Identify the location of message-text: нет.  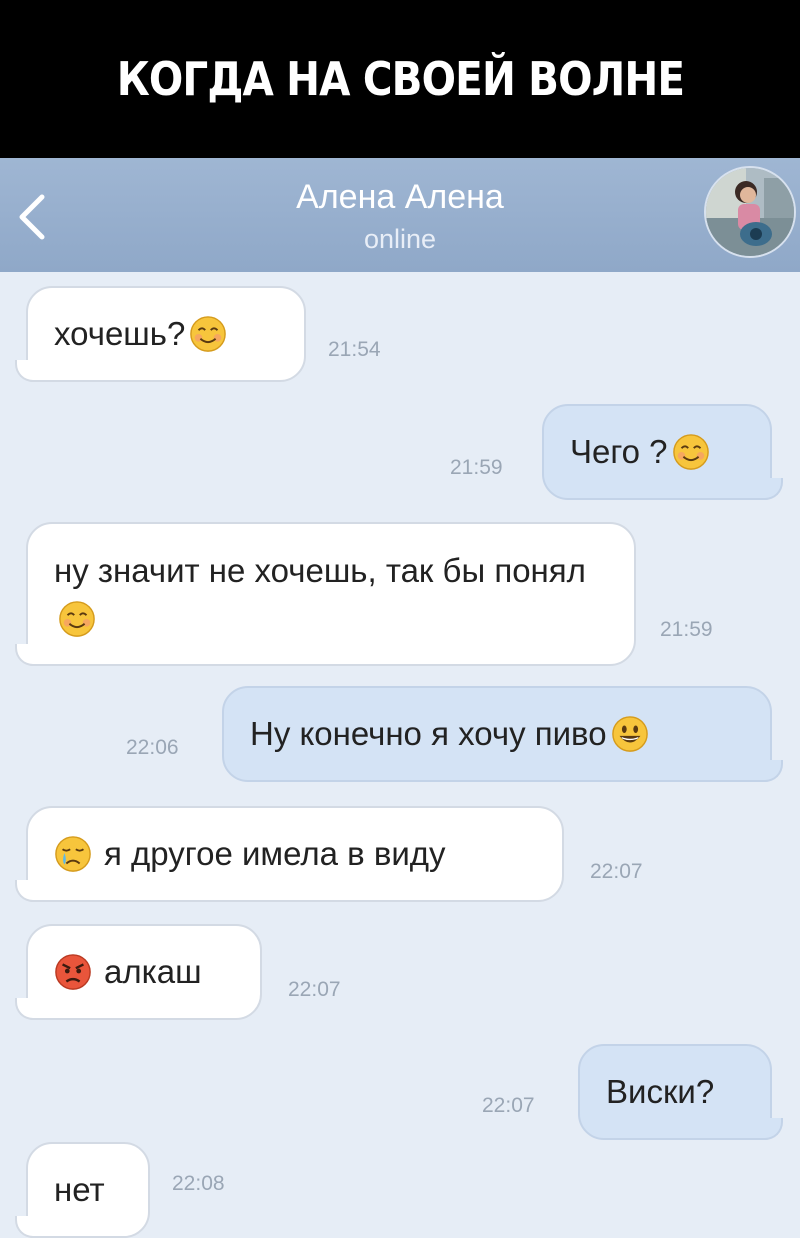
(79, 1189).